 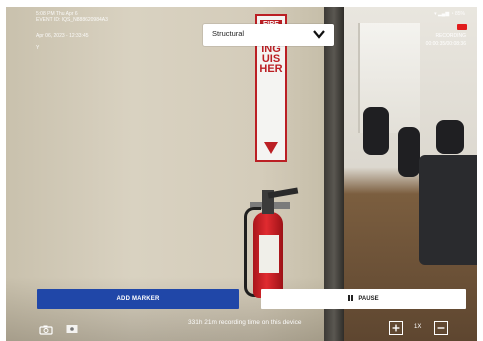 What do you see at coordinates (368, 299) in the screenshot?
I see `pause-label: PAUSE` at bounding box center [368, 299].